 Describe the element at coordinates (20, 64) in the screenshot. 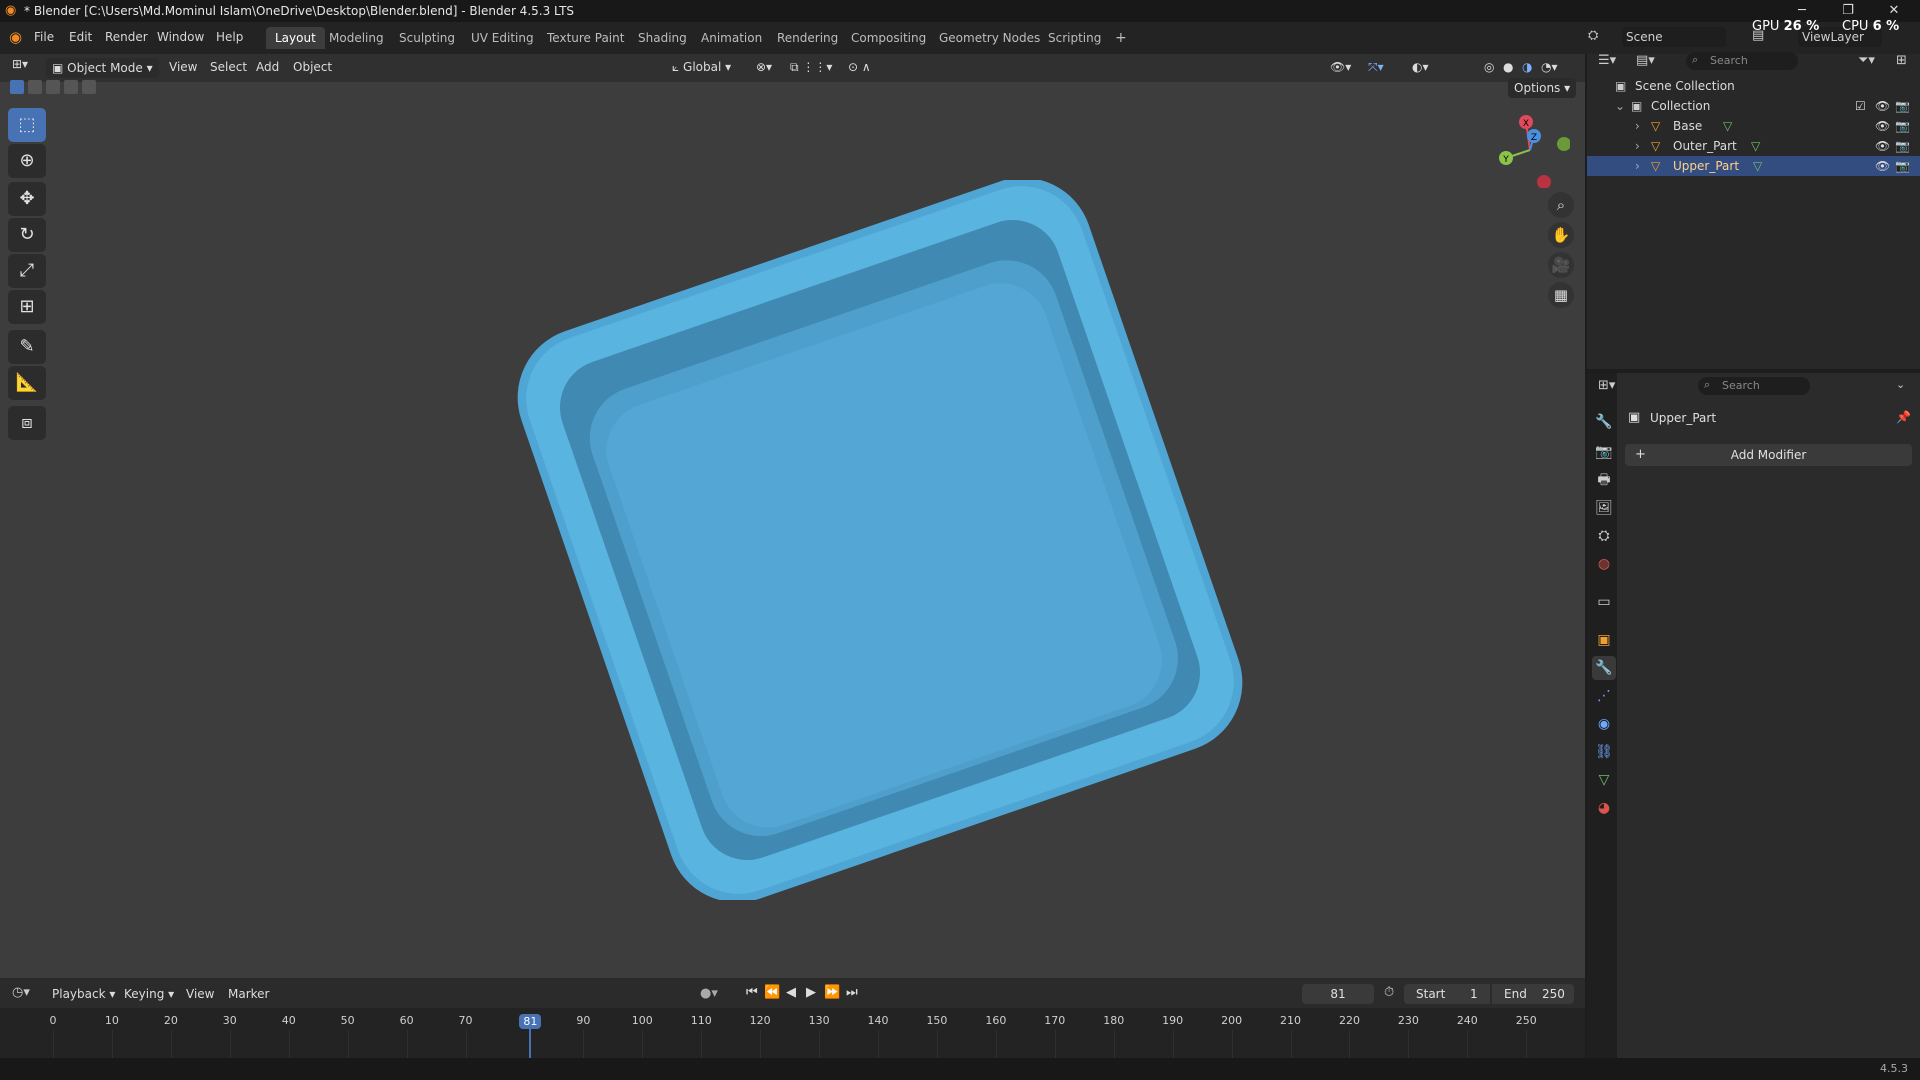

I see `editor-type-icon: ⊞▾` at that location.